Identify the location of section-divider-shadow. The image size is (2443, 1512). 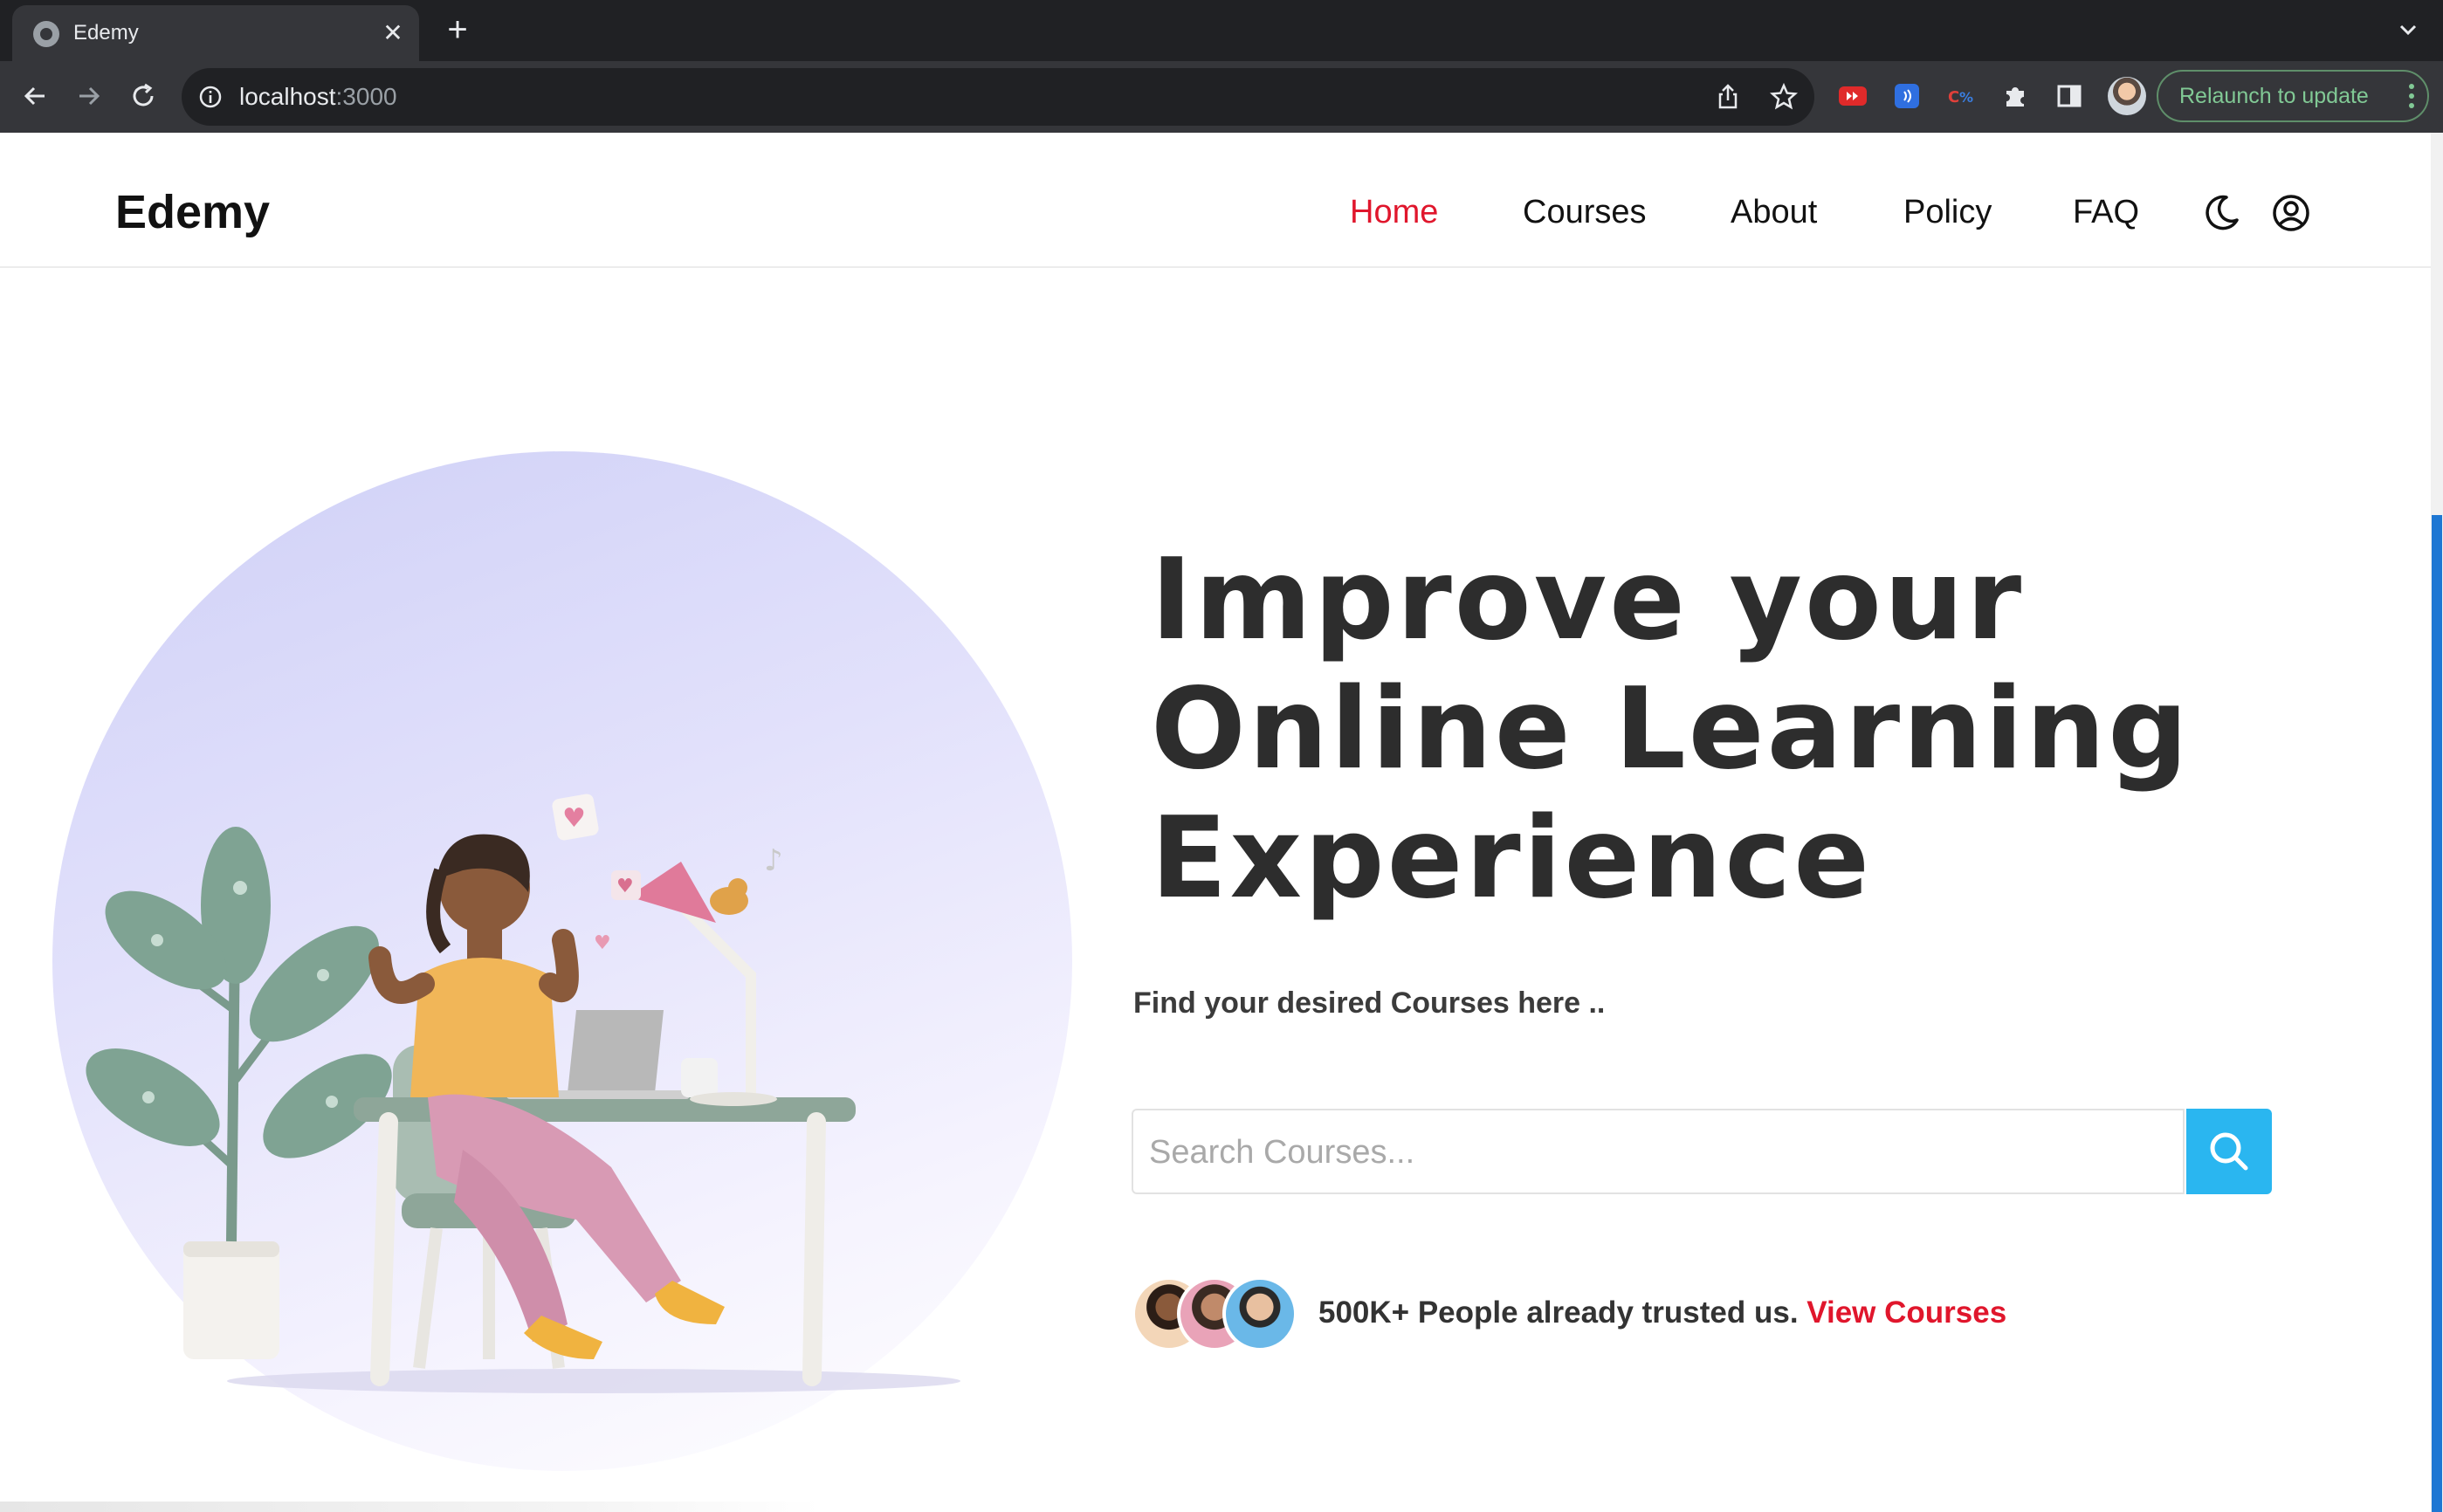
(410, 1507).